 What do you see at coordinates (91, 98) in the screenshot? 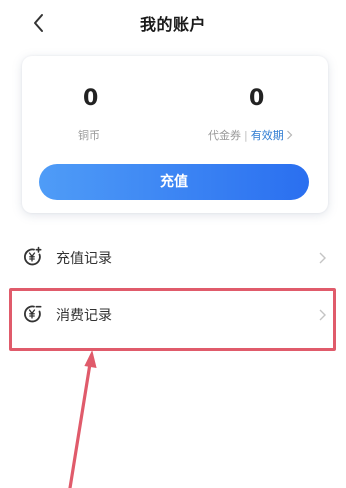
I see `copper-value: 0` at bounding box center [91, 98].